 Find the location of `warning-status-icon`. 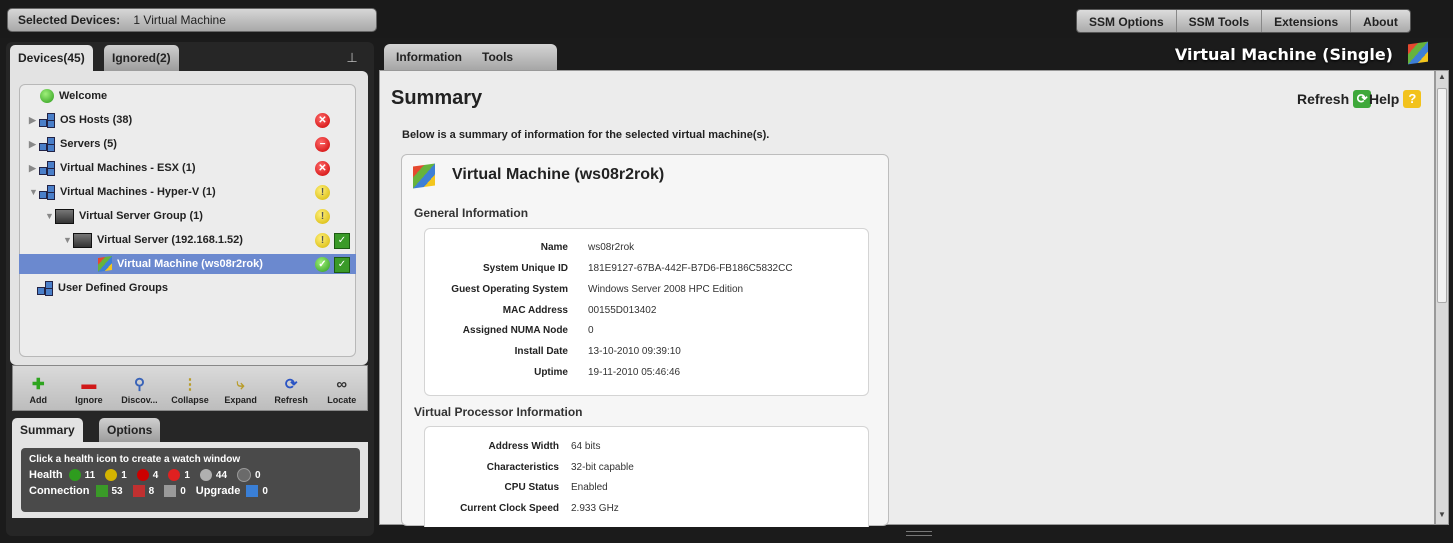

warning-status-icon is located at coordinates (111, 475).